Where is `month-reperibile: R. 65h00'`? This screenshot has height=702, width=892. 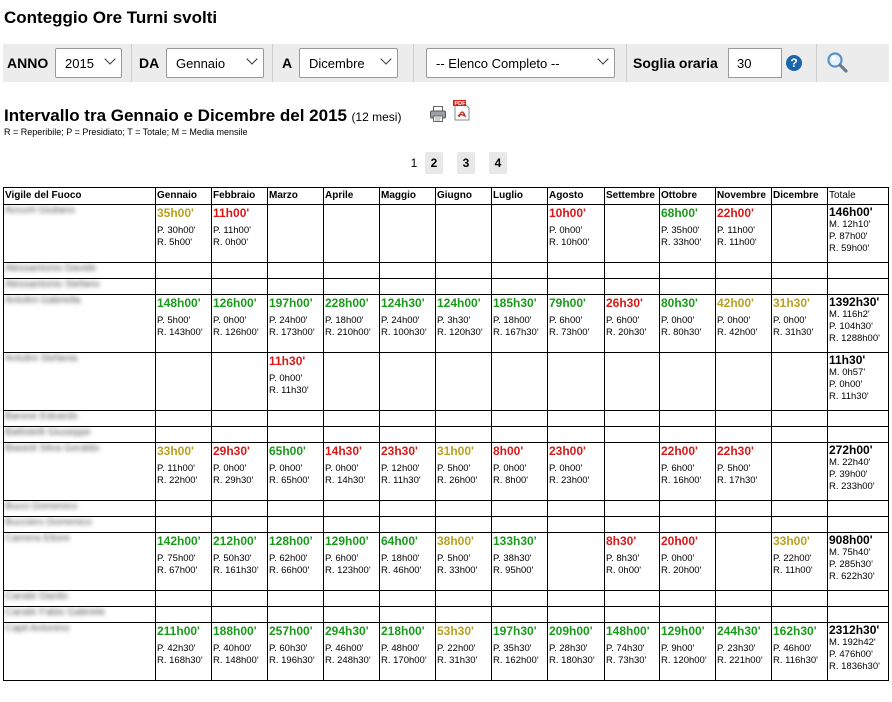 month-reperibile: R. 65h00' is located at coordinates (289, 480).